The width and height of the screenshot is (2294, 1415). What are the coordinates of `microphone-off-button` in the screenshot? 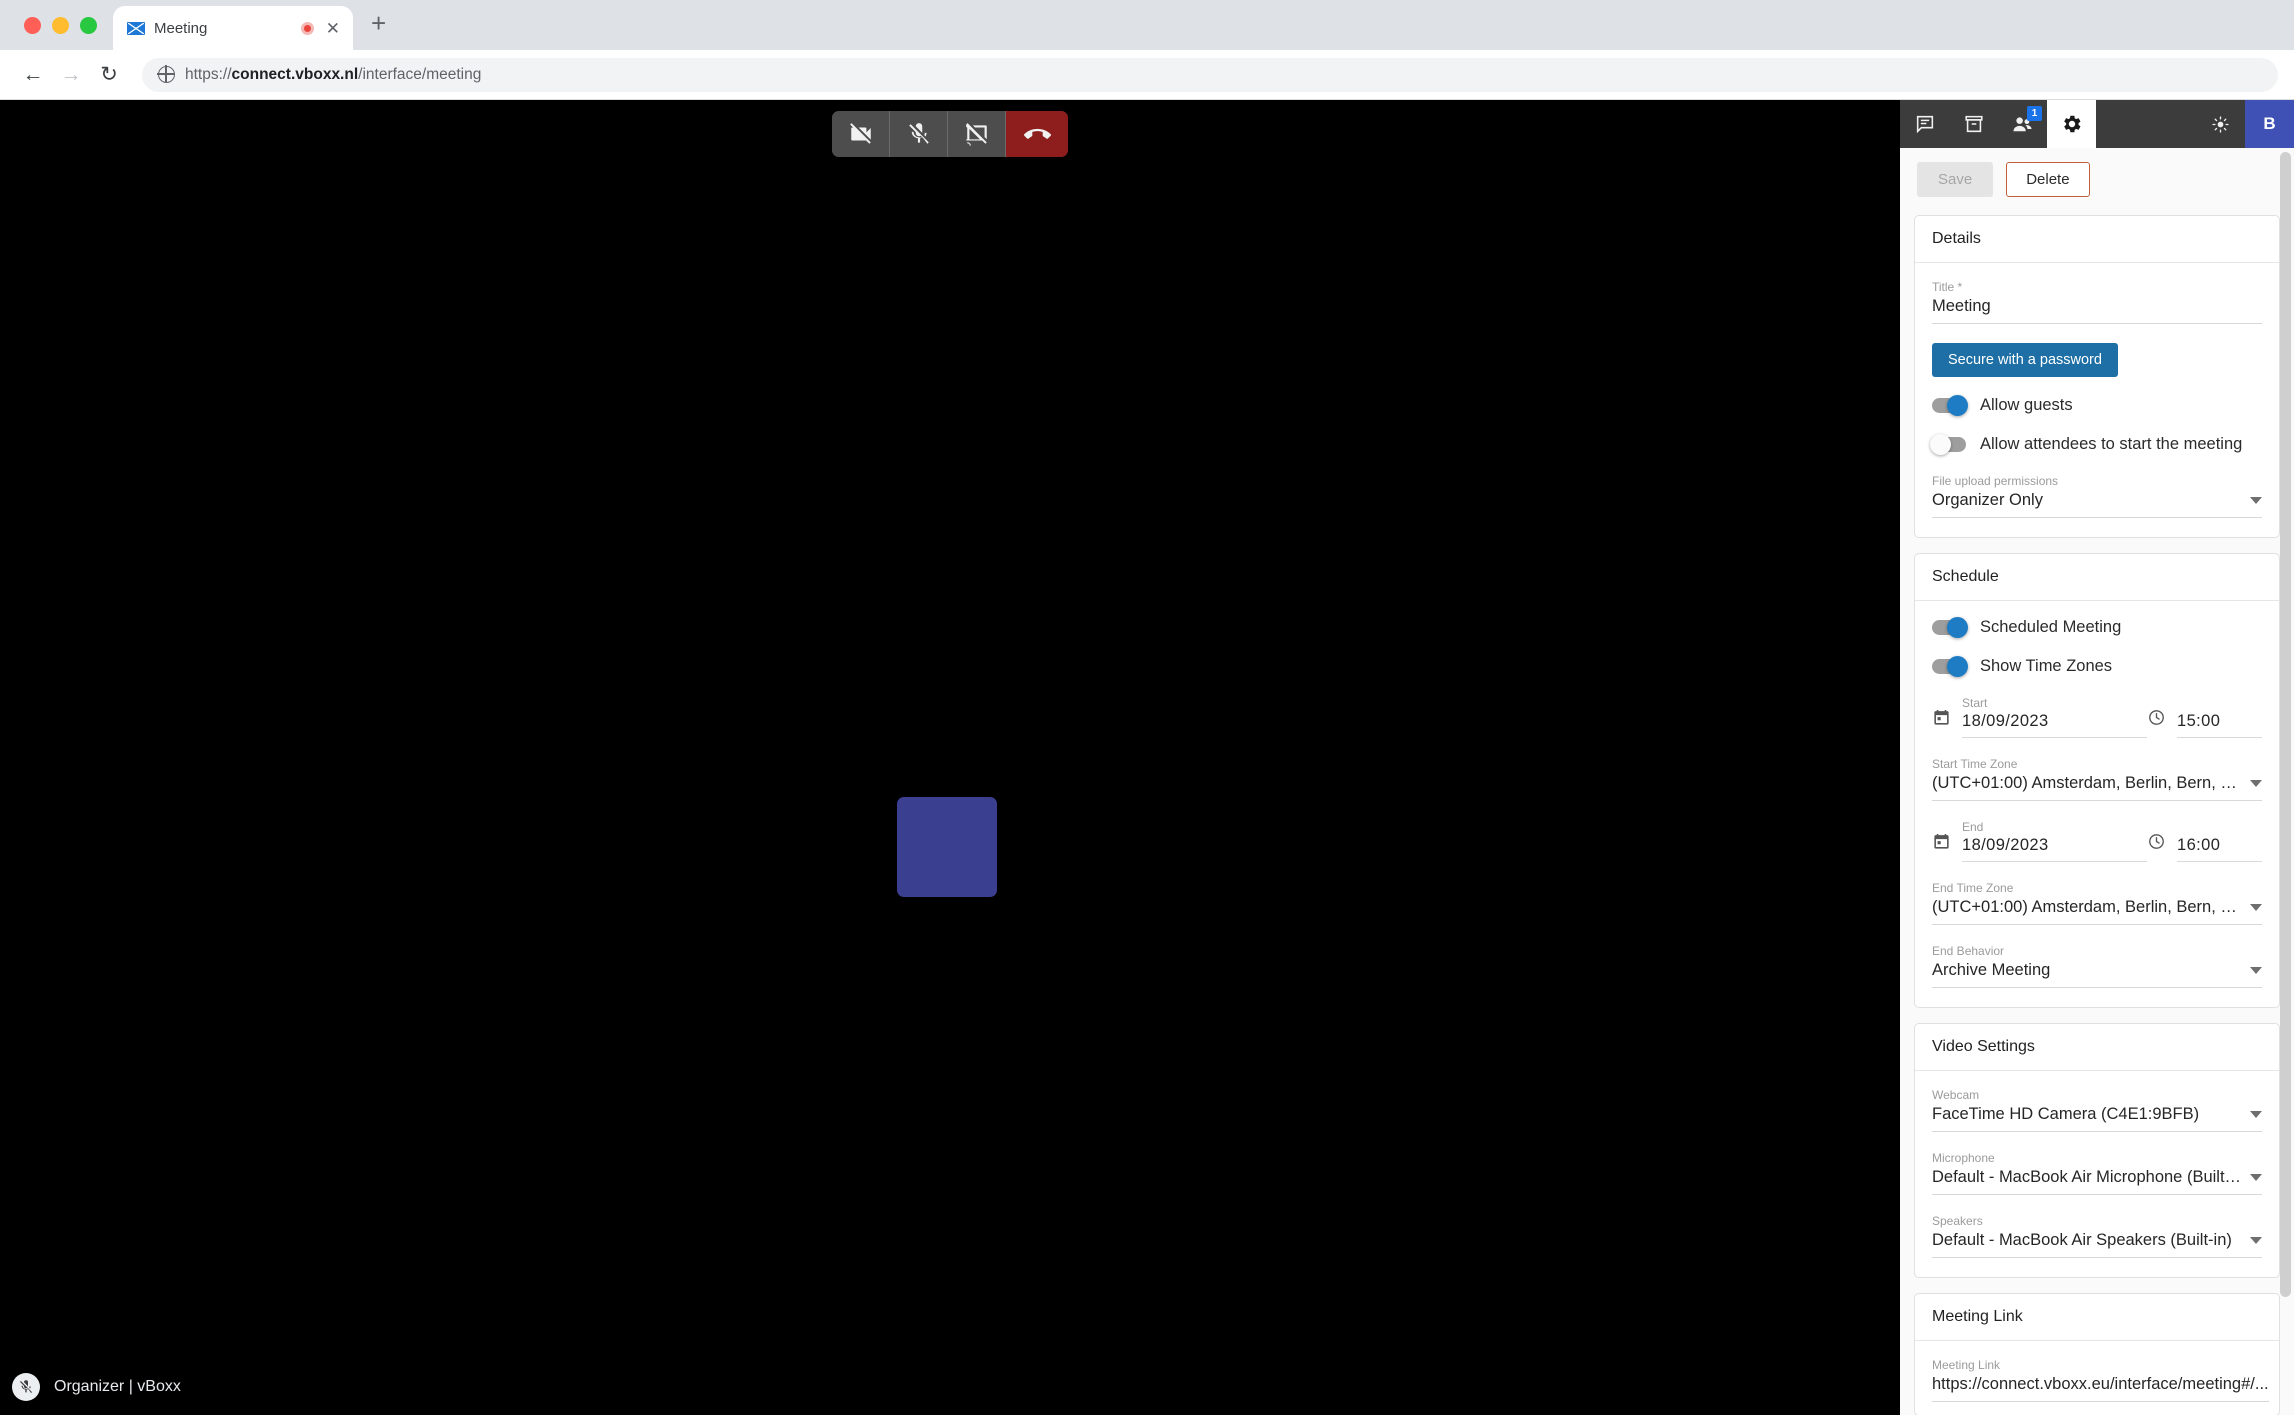 It's located at (919, 134).